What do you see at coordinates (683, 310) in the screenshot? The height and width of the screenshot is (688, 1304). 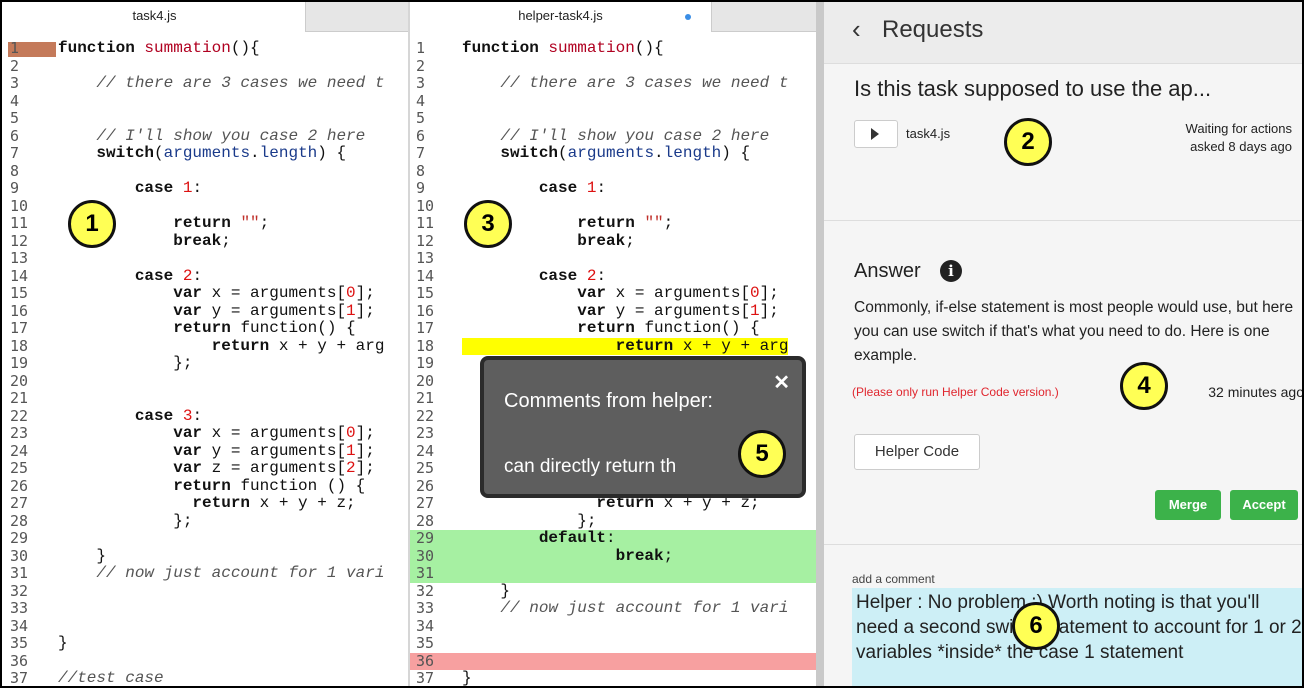 I see `code-token: y = arguments[` at bounding box center [683, 310].